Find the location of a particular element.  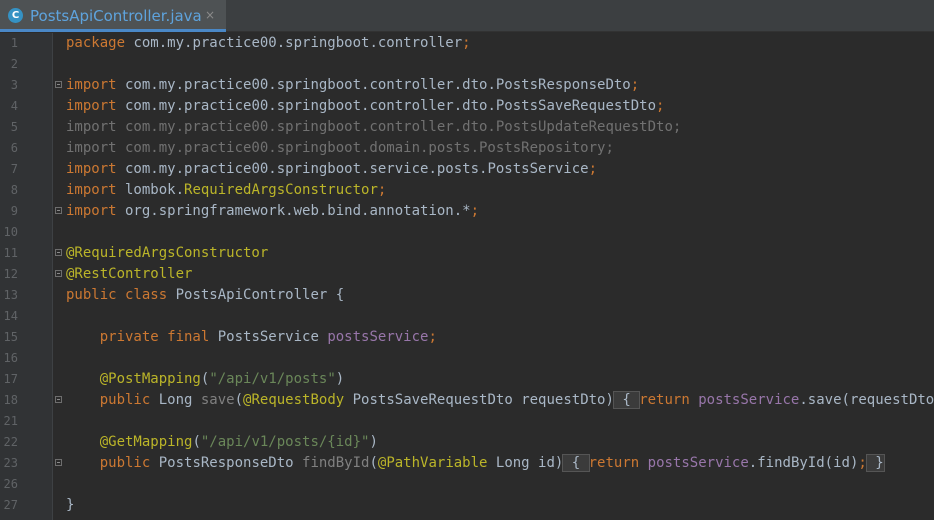

code-token: ) is located at coordinates (373, 442).